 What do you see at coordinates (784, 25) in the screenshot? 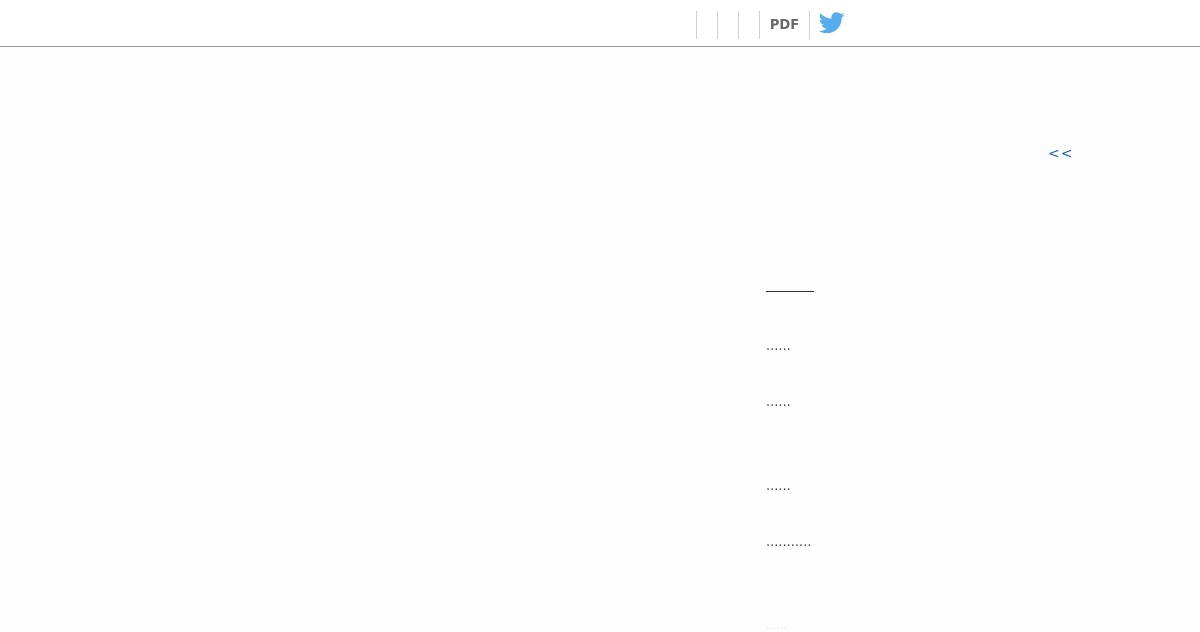
I see `pdf-button: PDF` at bounding box center [784, 25].